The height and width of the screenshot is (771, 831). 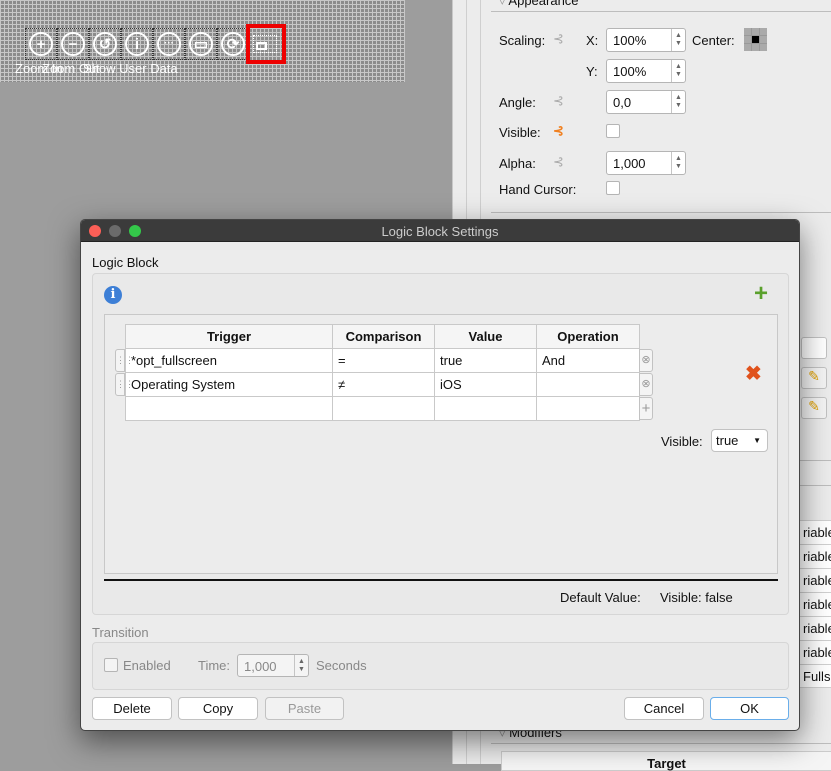 I want to click on toolbar-zoom-out: −, so click(x=73, y=44).